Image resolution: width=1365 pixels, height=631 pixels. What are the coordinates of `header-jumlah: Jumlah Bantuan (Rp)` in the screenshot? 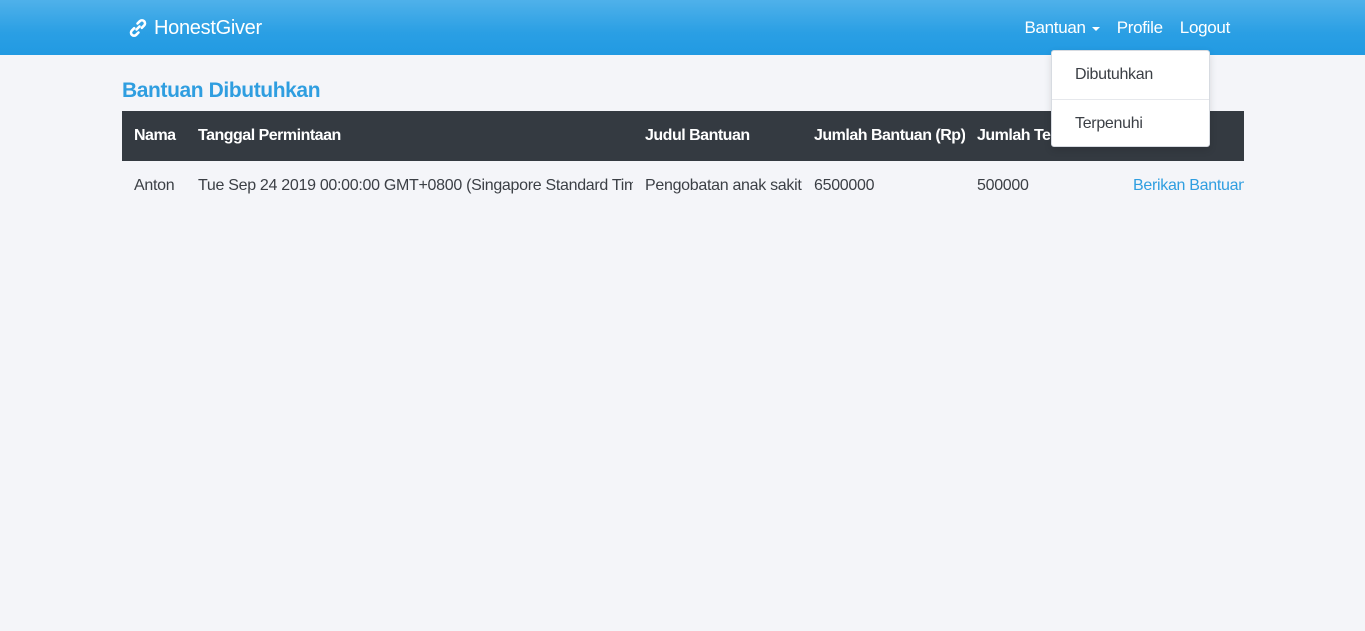 It's located at (889, 135).